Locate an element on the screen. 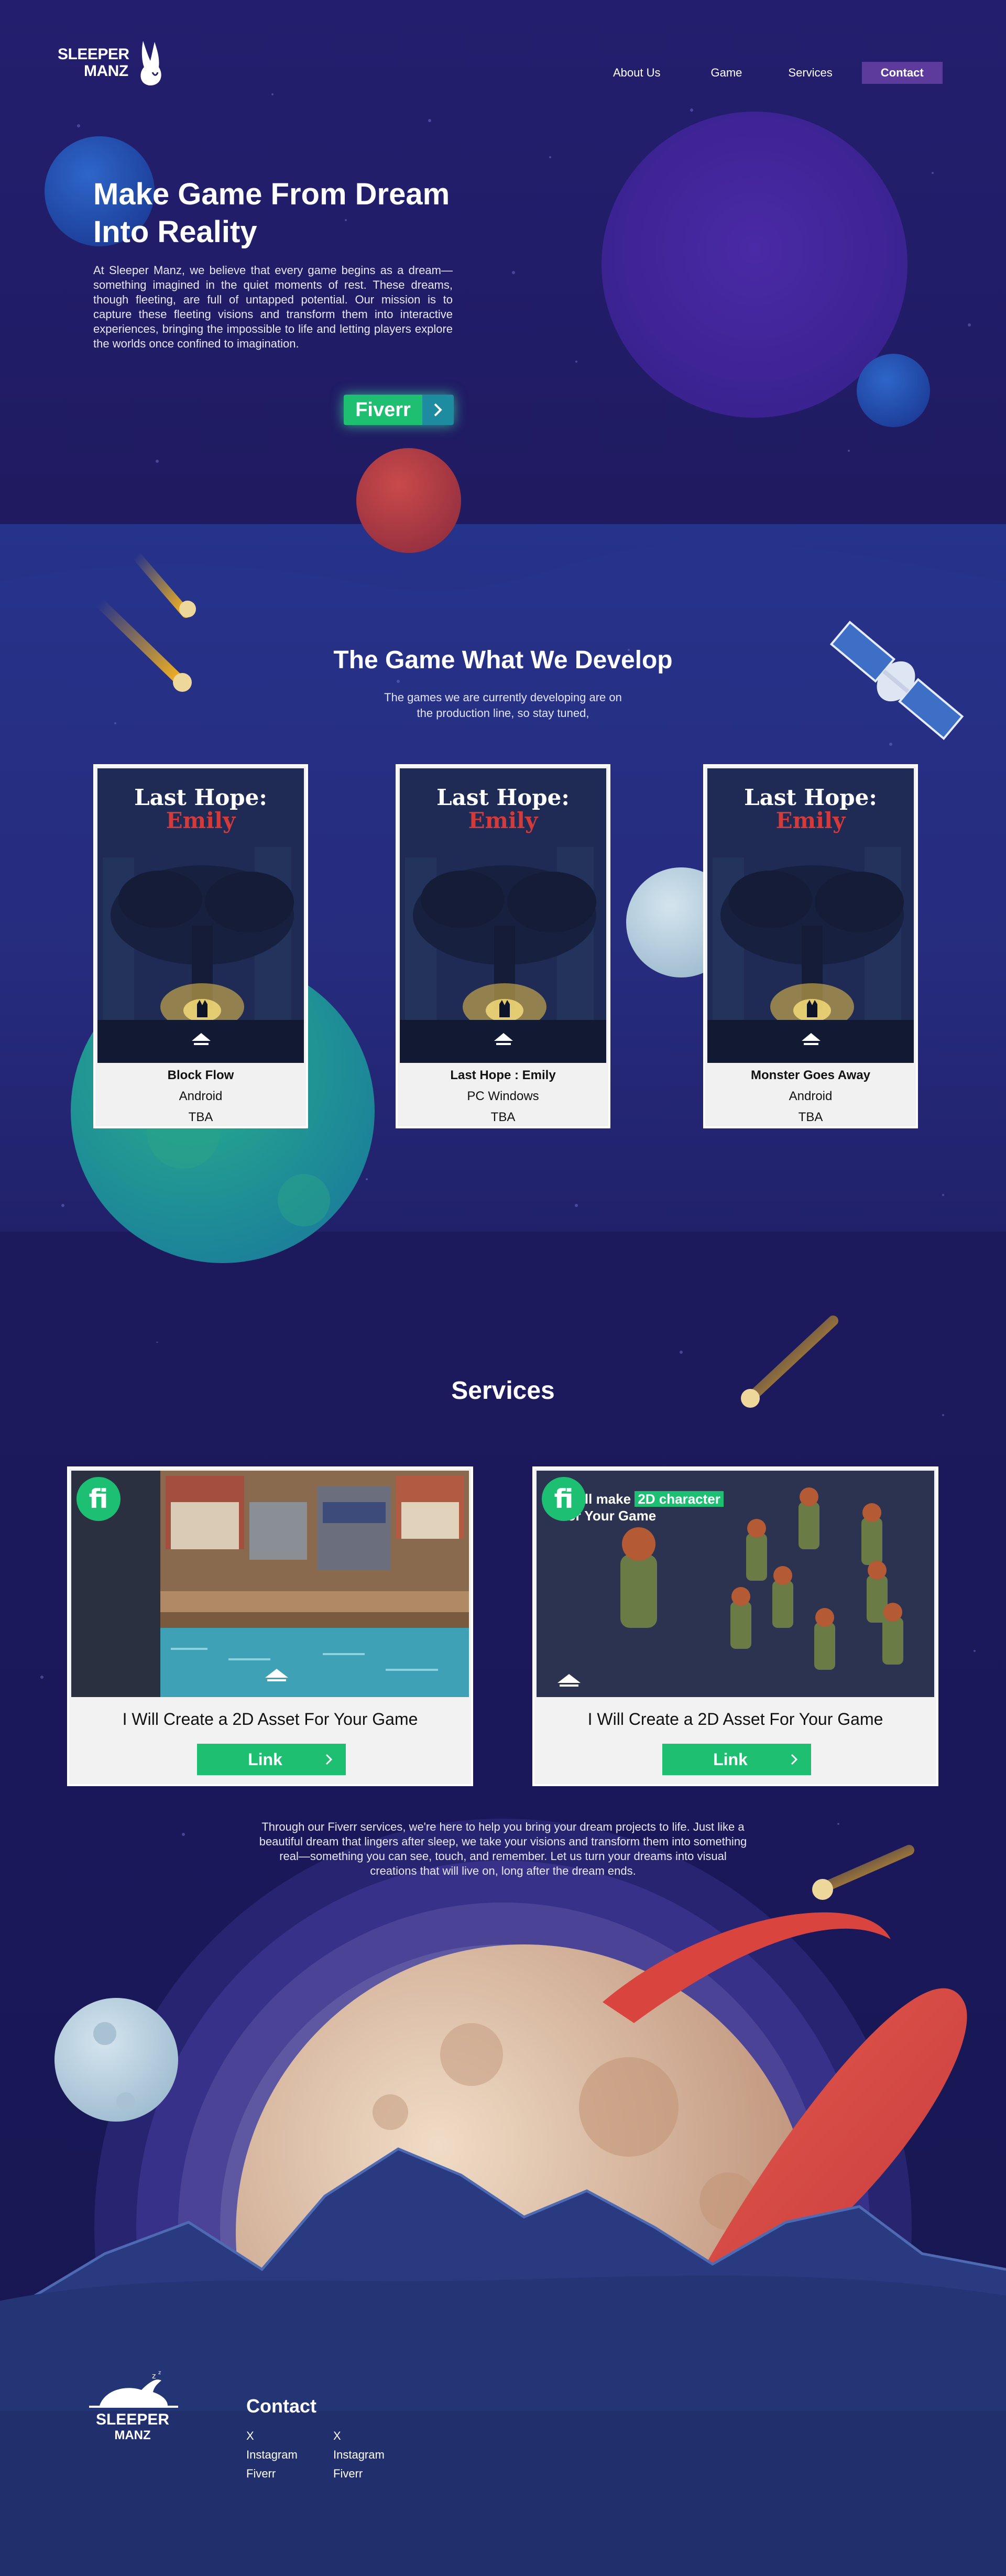 The width and height of the screenshot is (1006, 2576). game-name: Monster Goes Away is located at coordinates (810, 1075).